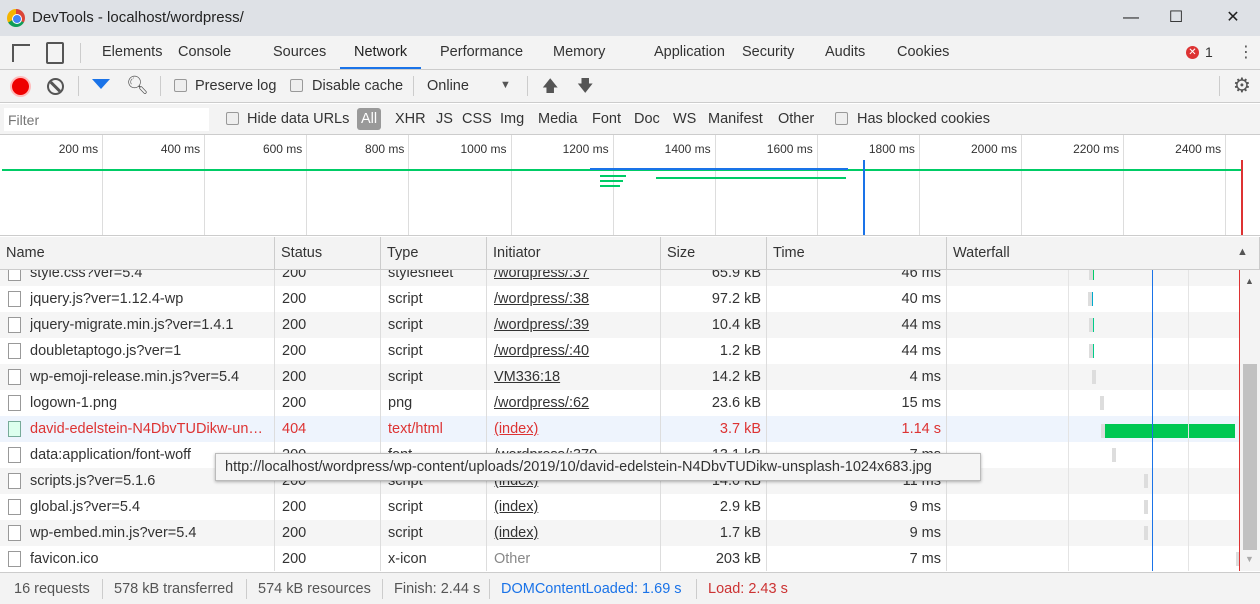 This screenshot has width=1260, height=604. I want to click on close-button: ✕, so click(1233, 18).